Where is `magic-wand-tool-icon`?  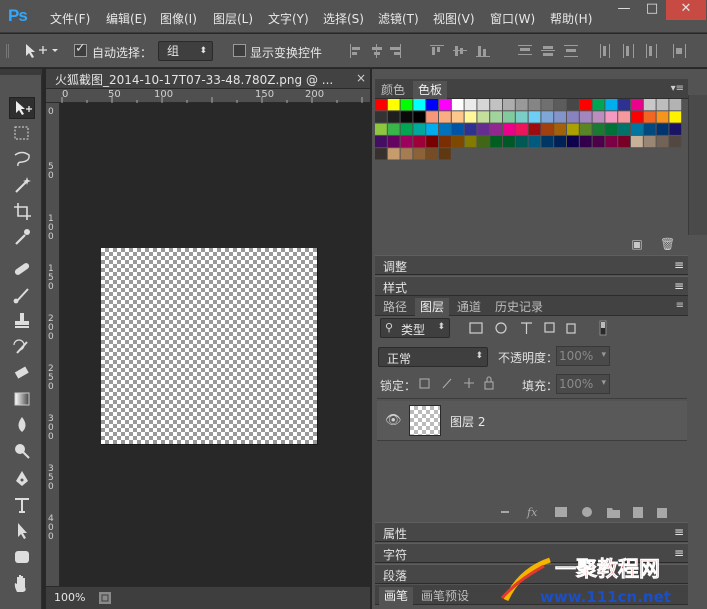
magic-wand-tool-icon is located at coordinates (22, 186).